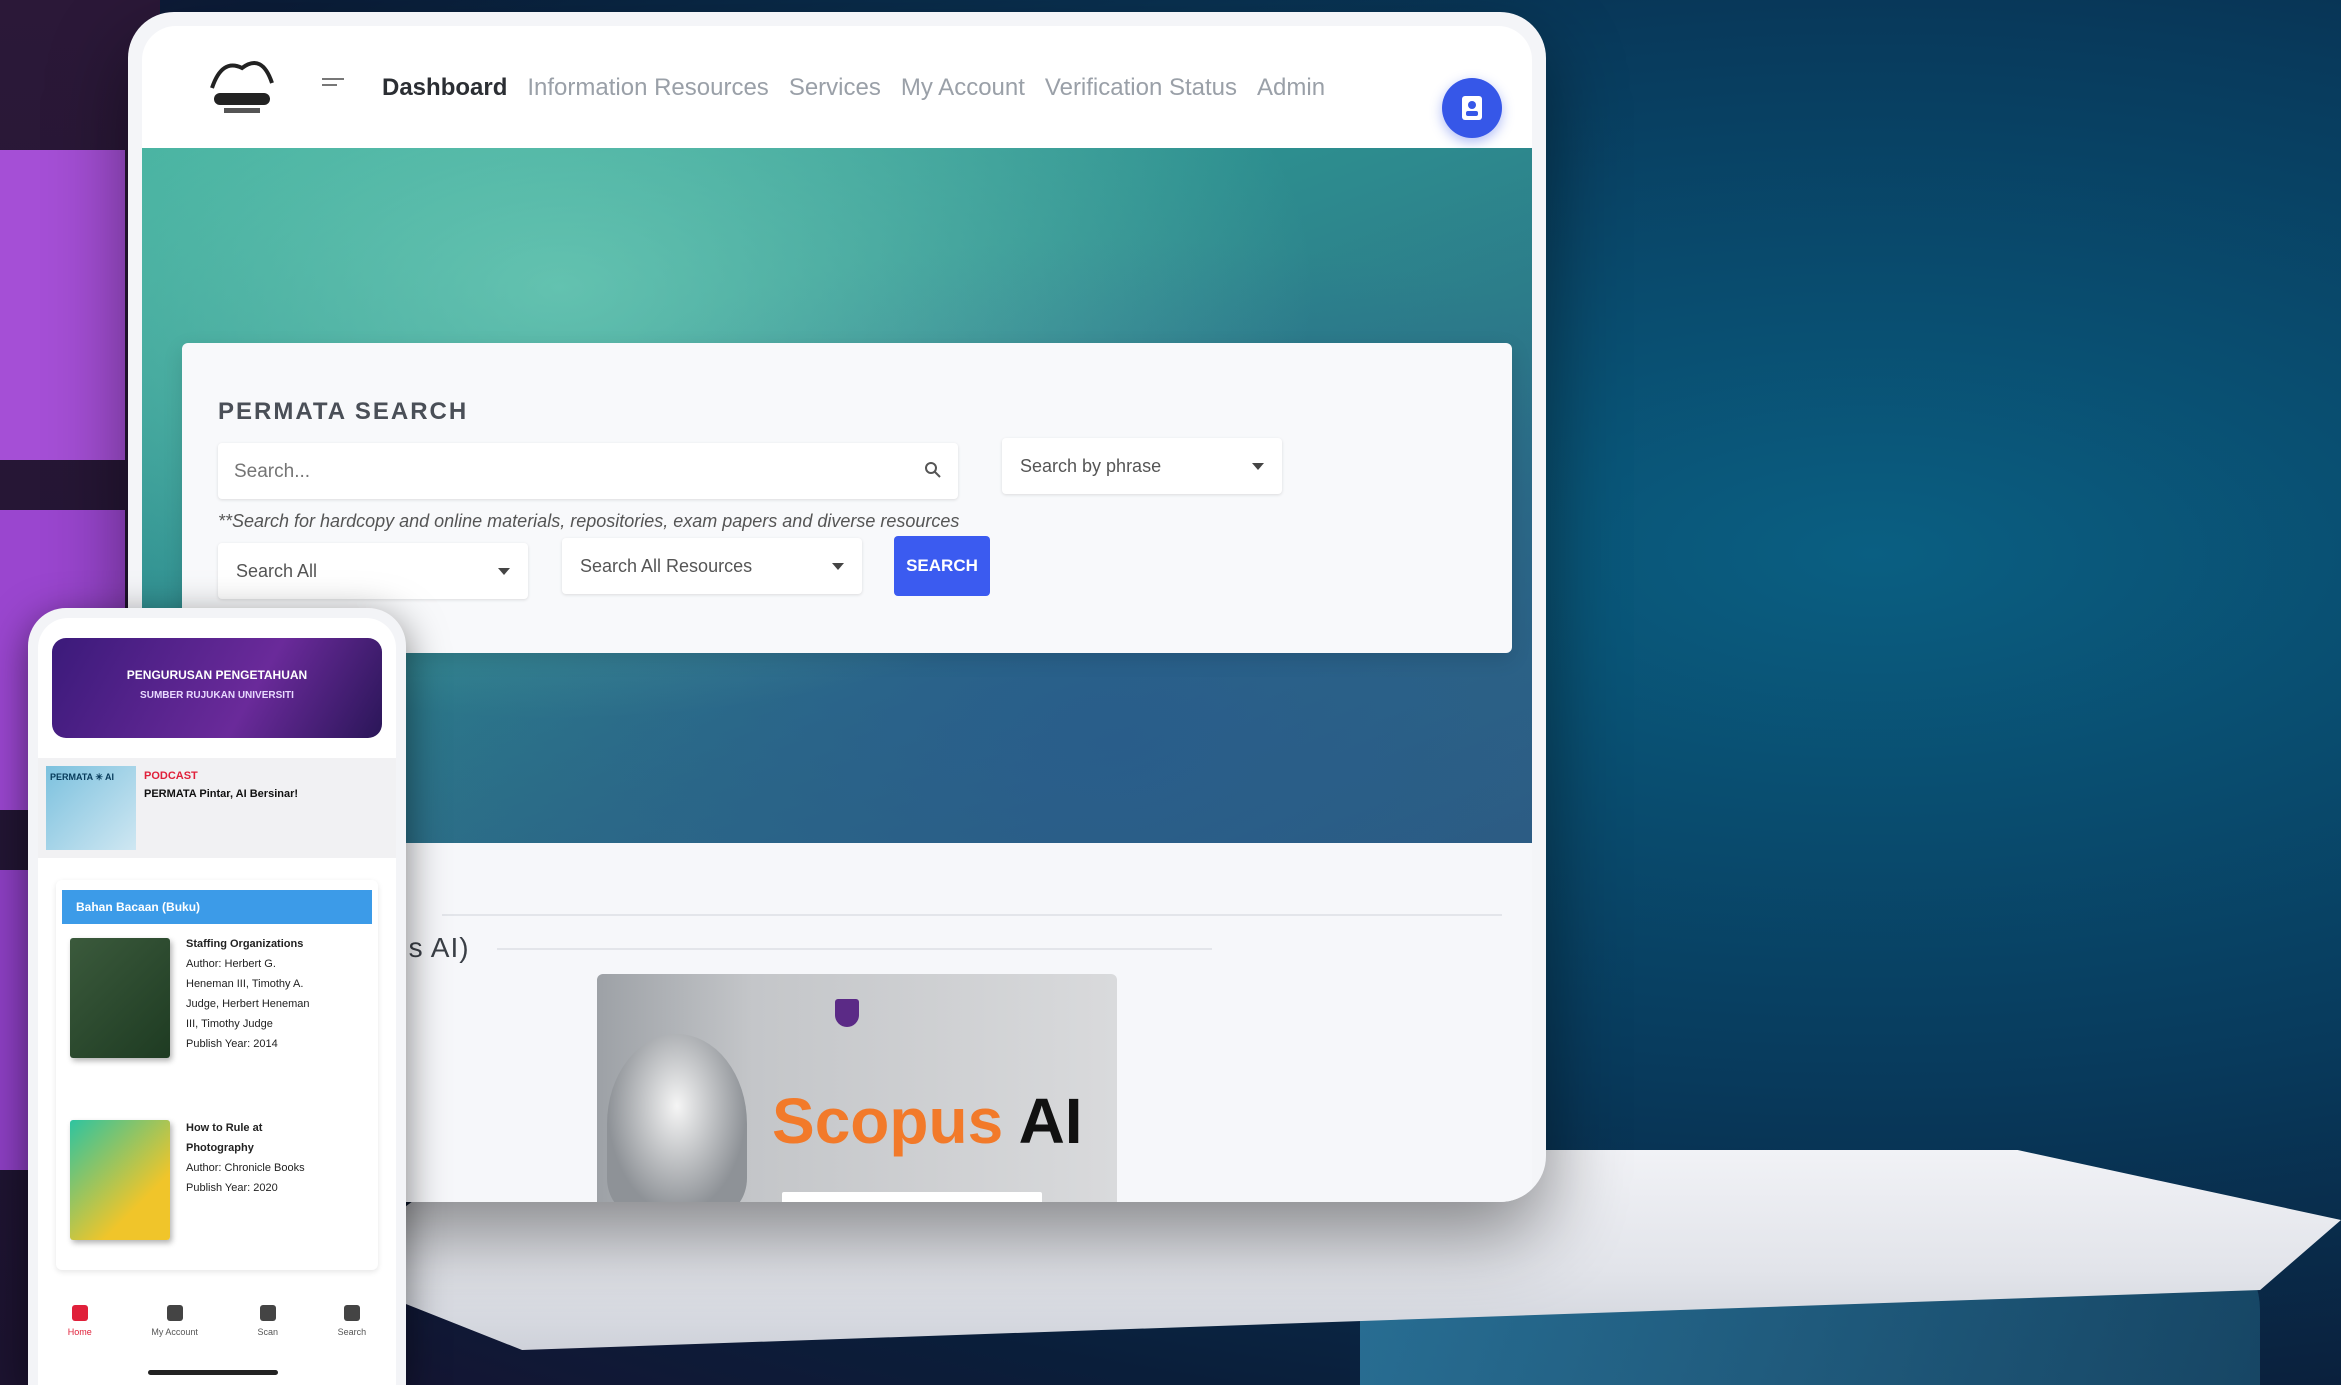  I want to click on robot-image, so click(677, 1118).